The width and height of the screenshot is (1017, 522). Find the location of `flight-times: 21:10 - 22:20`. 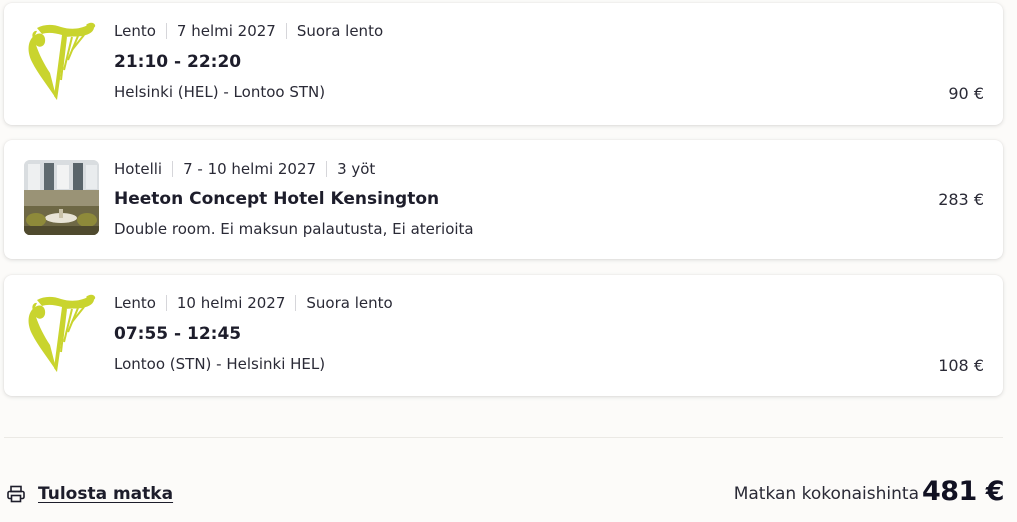

flight-times: 21:10 - 22:20 is located at coordinates (178, 62).